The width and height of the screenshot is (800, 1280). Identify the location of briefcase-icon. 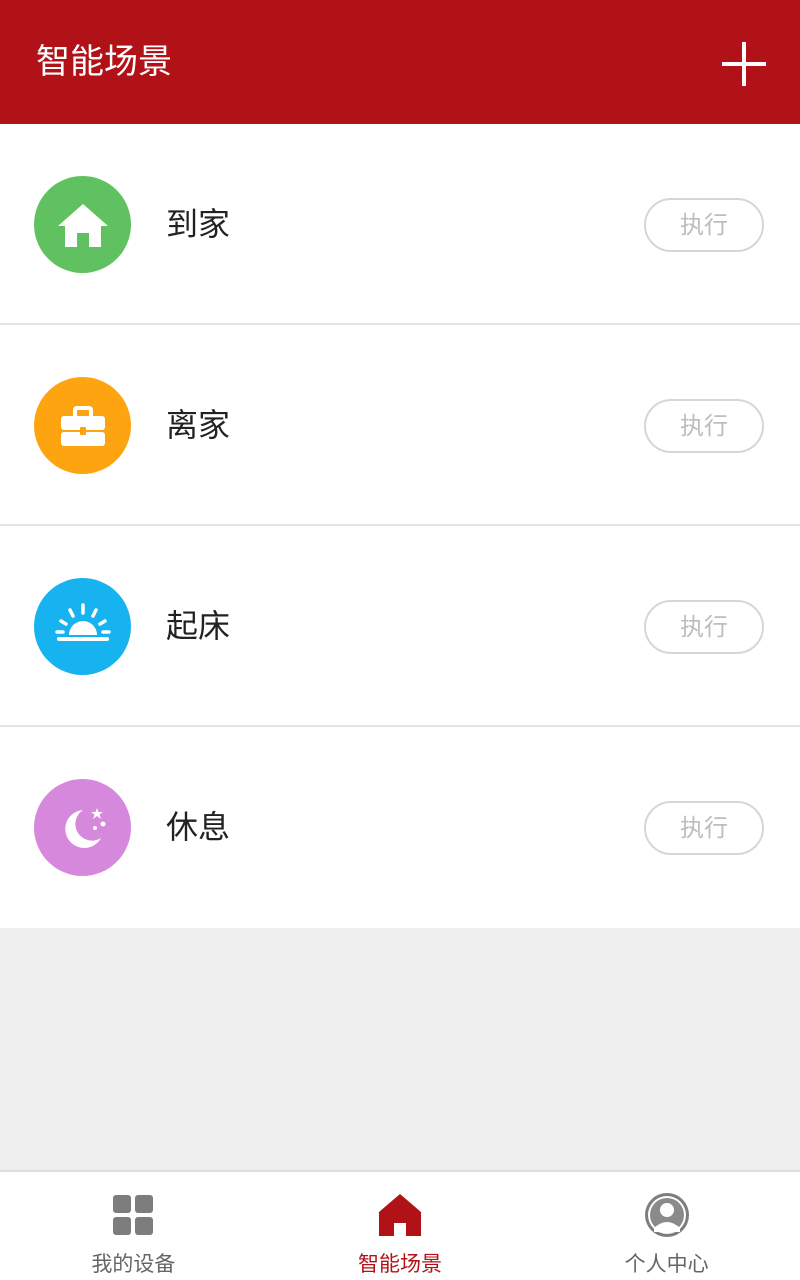
(82, 425).